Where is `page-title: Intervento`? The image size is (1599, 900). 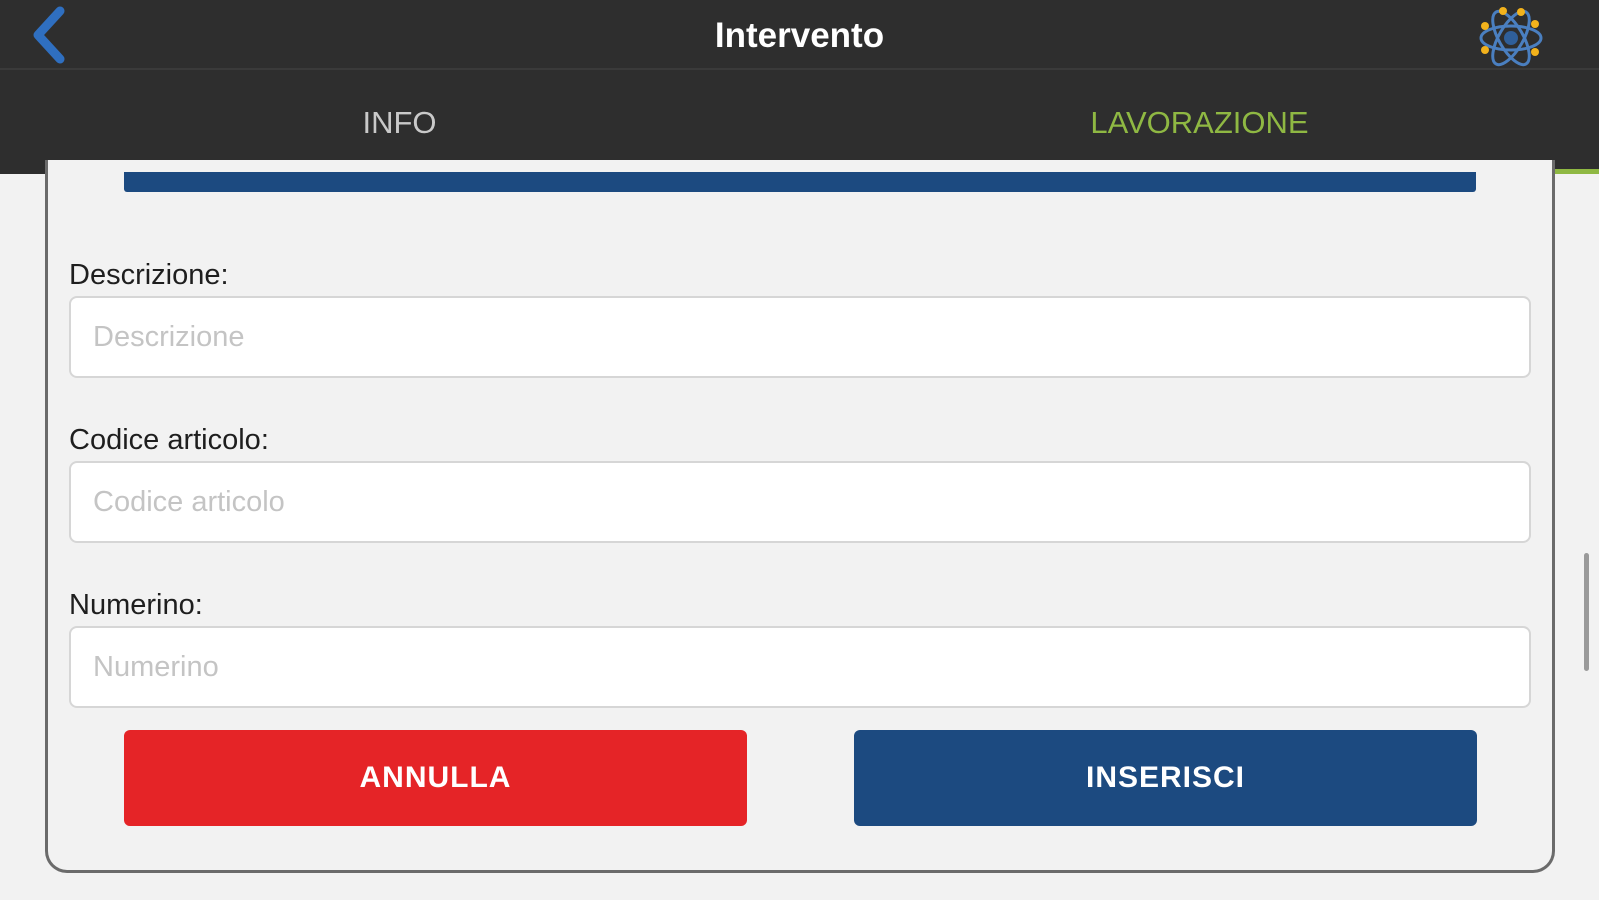 page-title: Intervento is located at coordinates (799, 35).